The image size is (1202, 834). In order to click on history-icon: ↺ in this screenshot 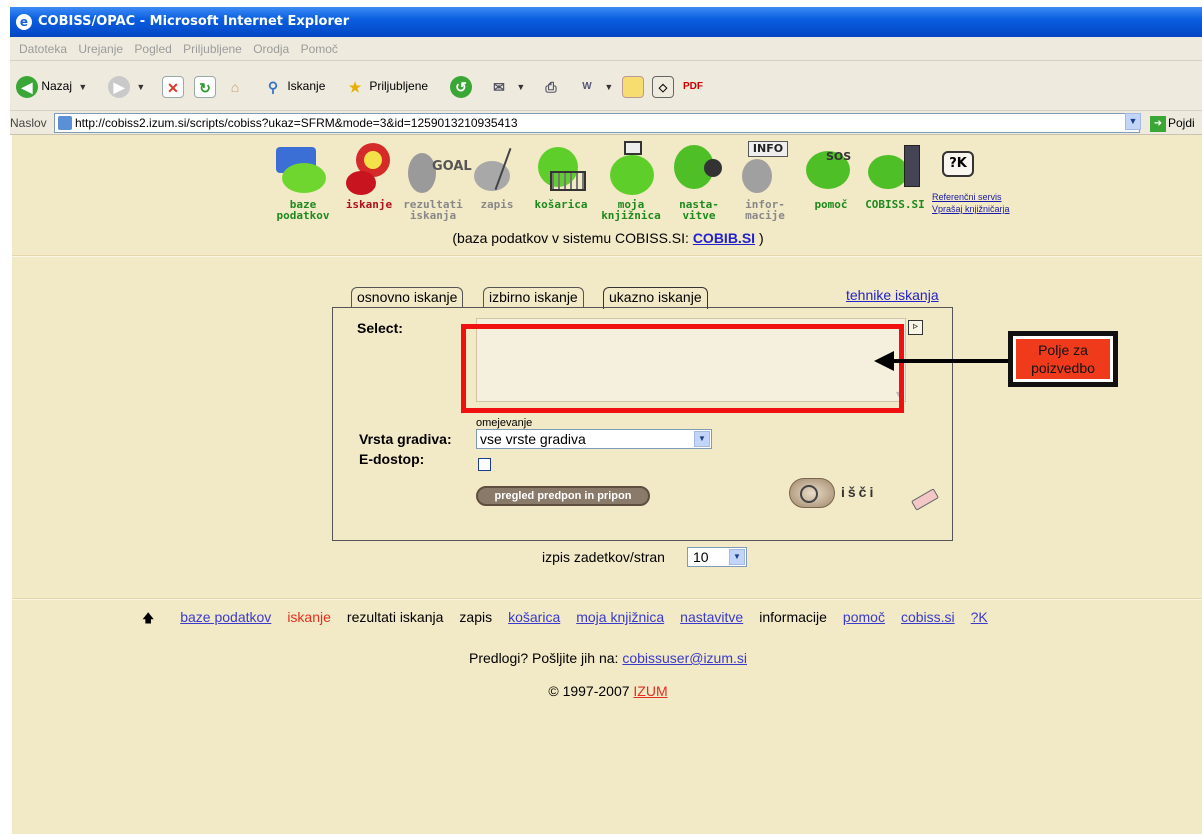, I will do `click(461, 86)`.